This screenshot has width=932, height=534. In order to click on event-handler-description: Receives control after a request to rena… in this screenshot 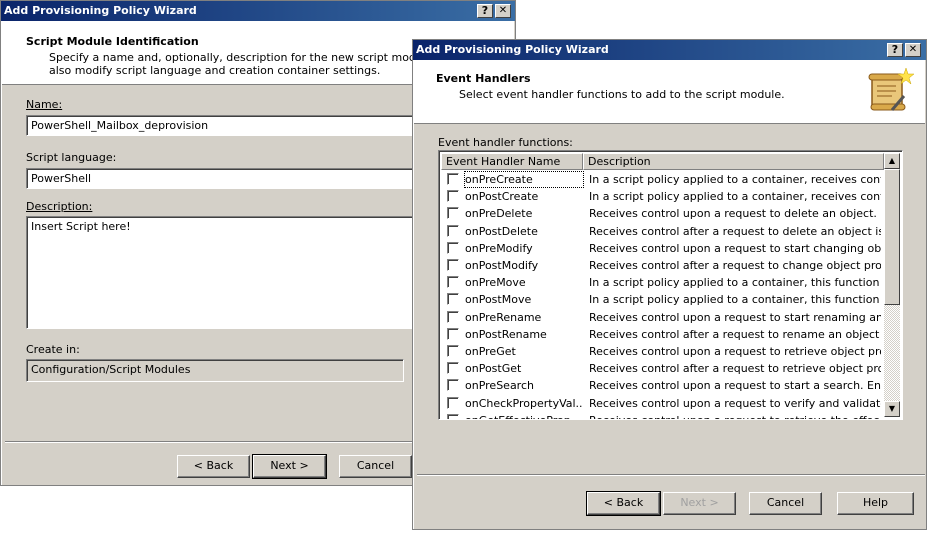, I will do `click(735, 334)`.